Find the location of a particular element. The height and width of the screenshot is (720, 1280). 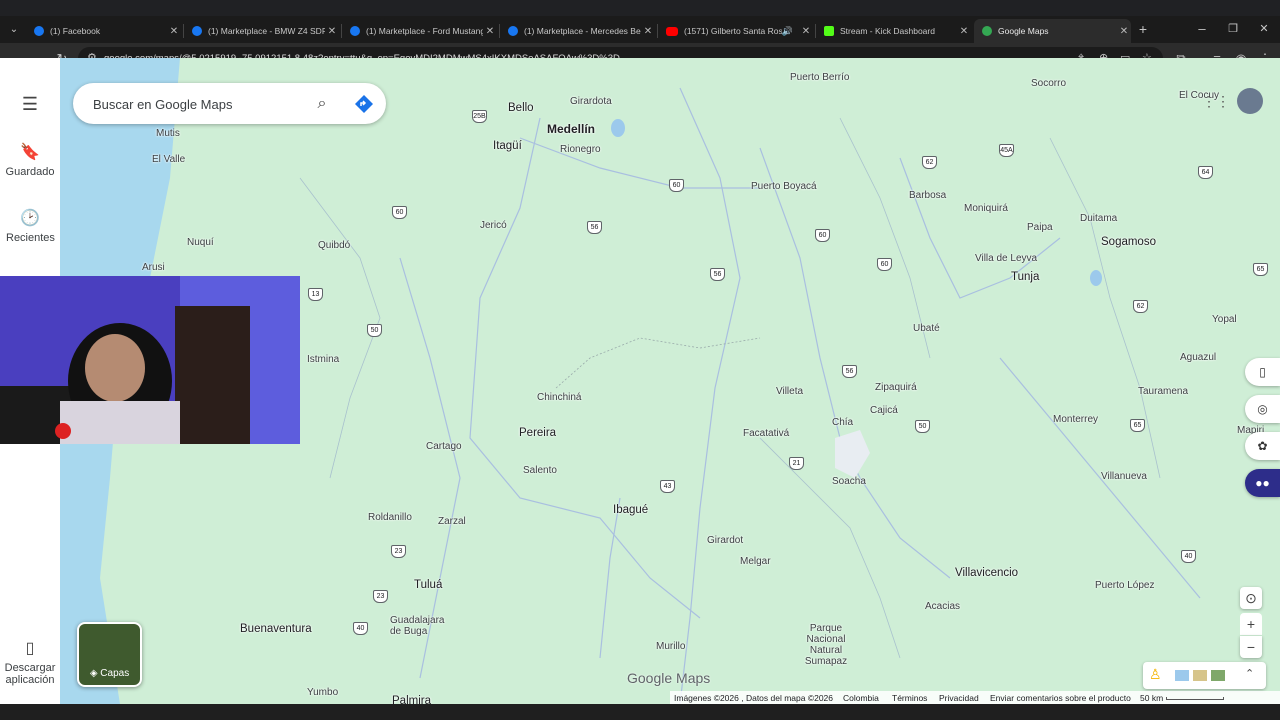

tab-marketplace-ford: (1) Marketplace - Ford Mustang ✕ is located at coordinates (419, 31).